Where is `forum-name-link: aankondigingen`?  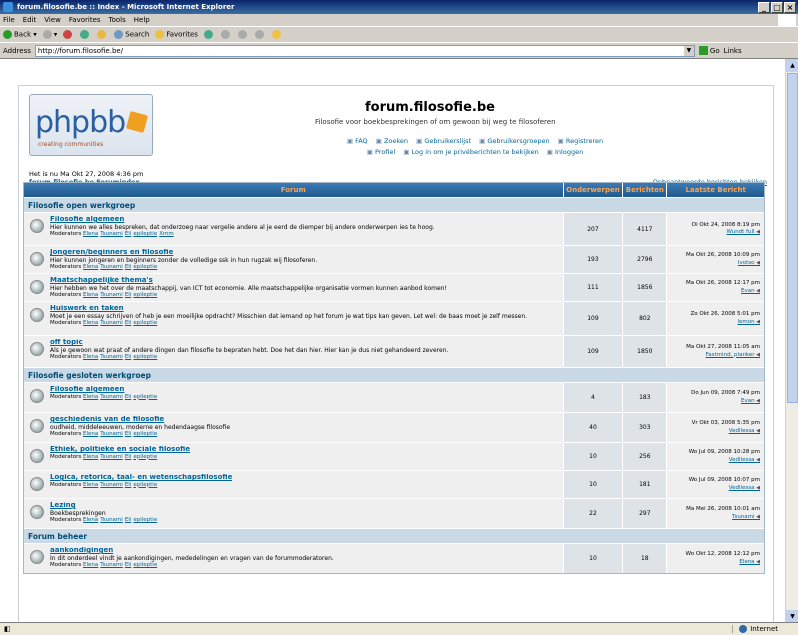 forum-name-link: aankondigingen is located at coordinates (192, 551).